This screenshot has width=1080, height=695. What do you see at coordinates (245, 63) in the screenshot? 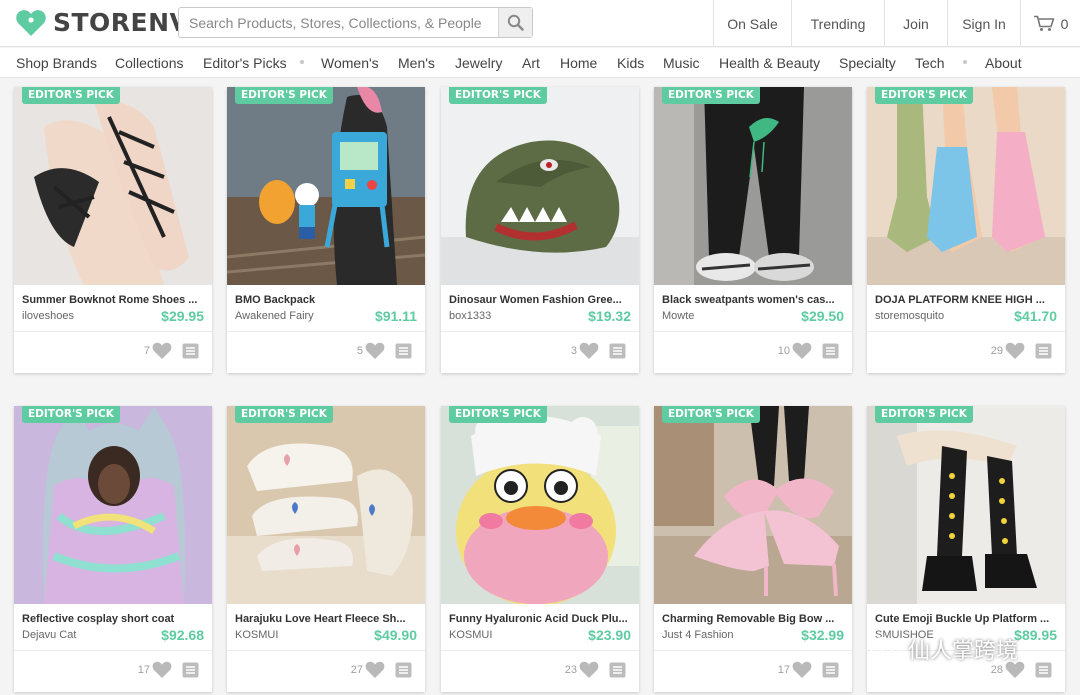
I see `cat-editors-picks: Editor's Picks` at bounding box center [245, 63].